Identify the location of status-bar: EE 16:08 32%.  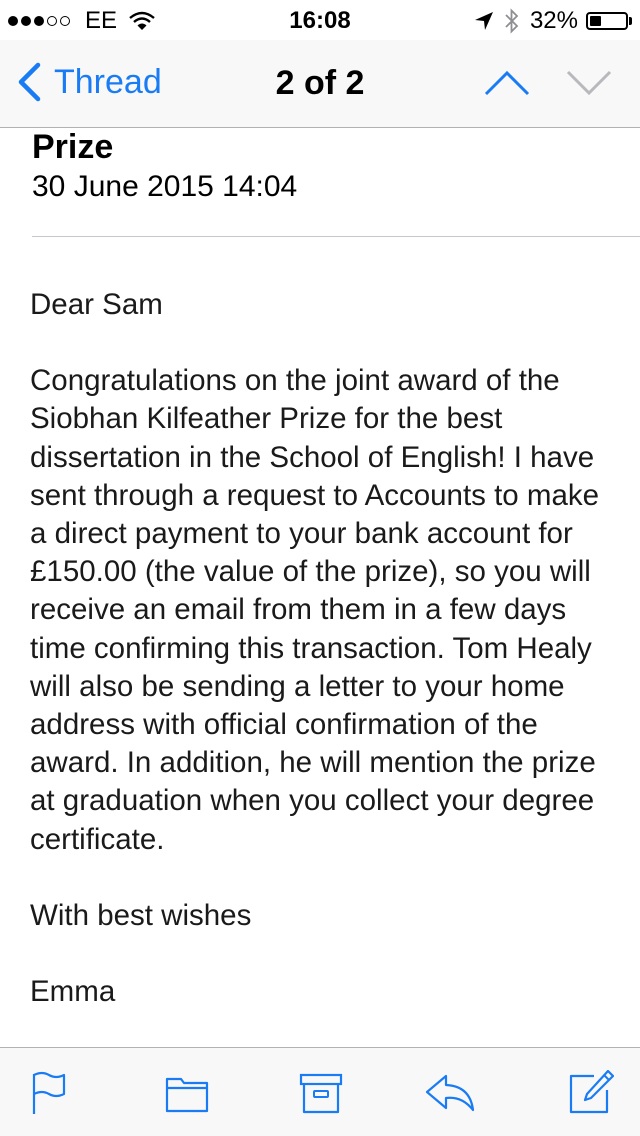
(320, 20).